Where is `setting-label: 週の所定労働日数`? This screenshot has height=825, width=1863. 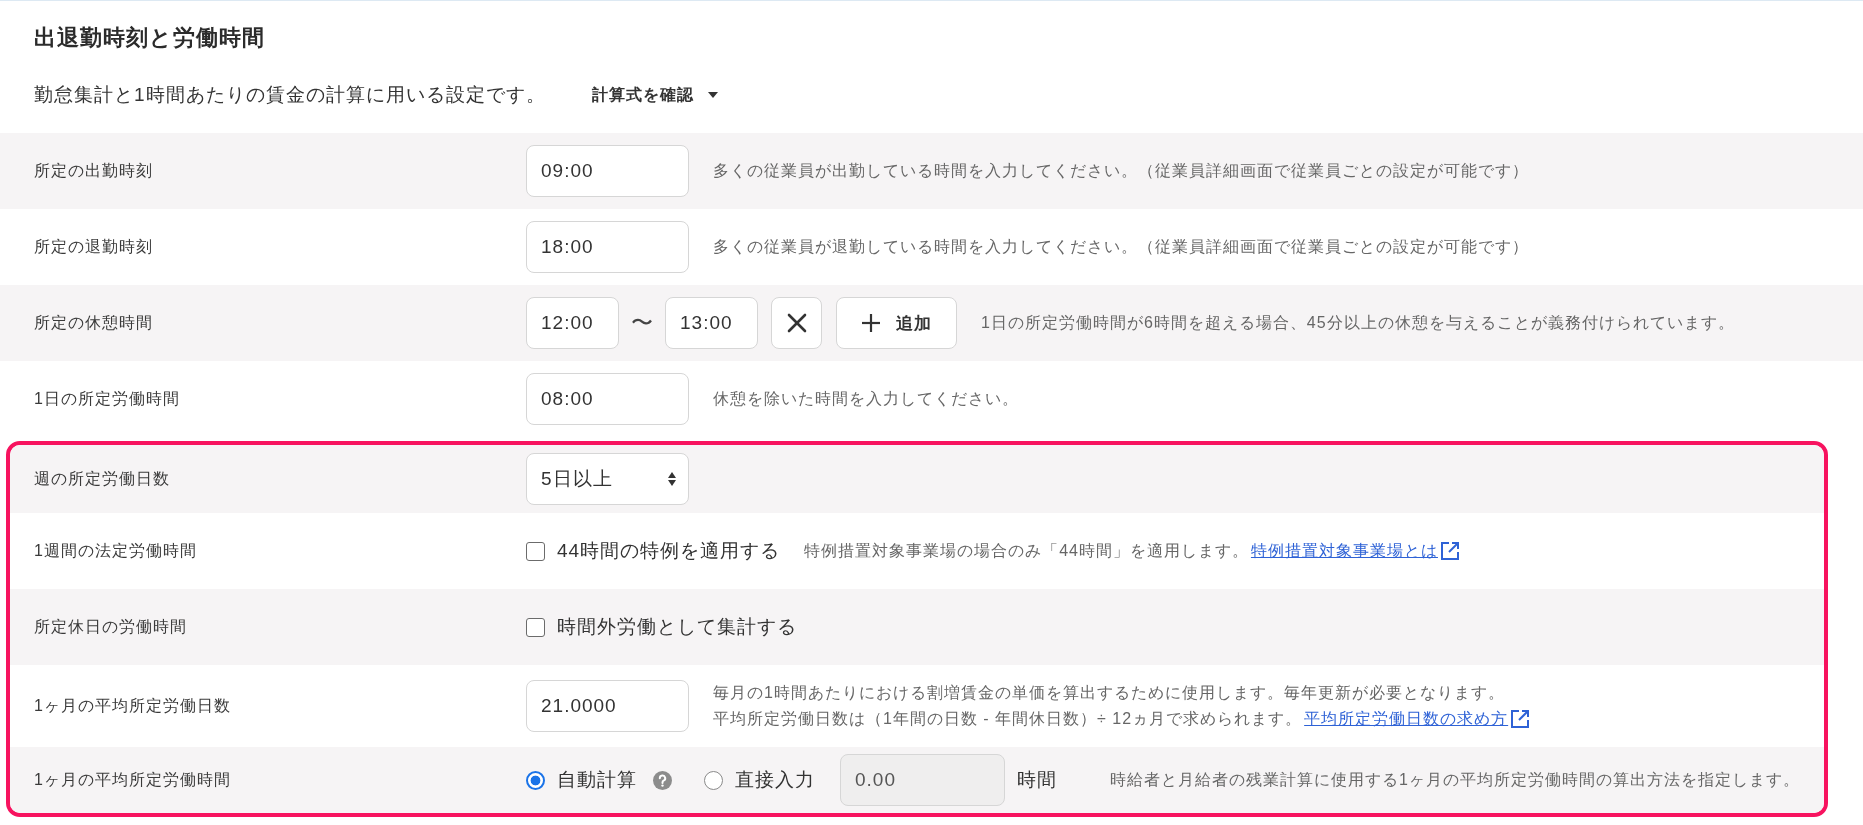
setting-label: 週の所定労働日数 is located at coordinates (102, 479).